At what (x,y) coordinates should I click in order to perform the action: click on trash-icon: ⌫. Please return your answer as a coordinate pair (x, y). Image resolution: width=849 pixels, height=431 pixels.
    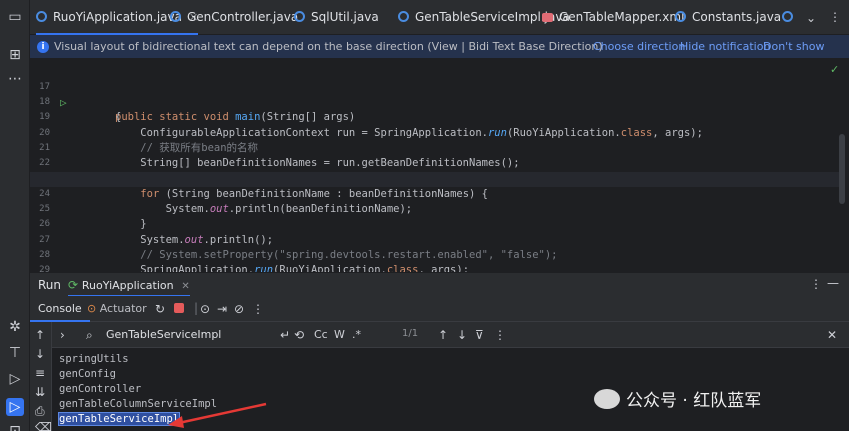
    Looking at the image, I should click on (43, 425).